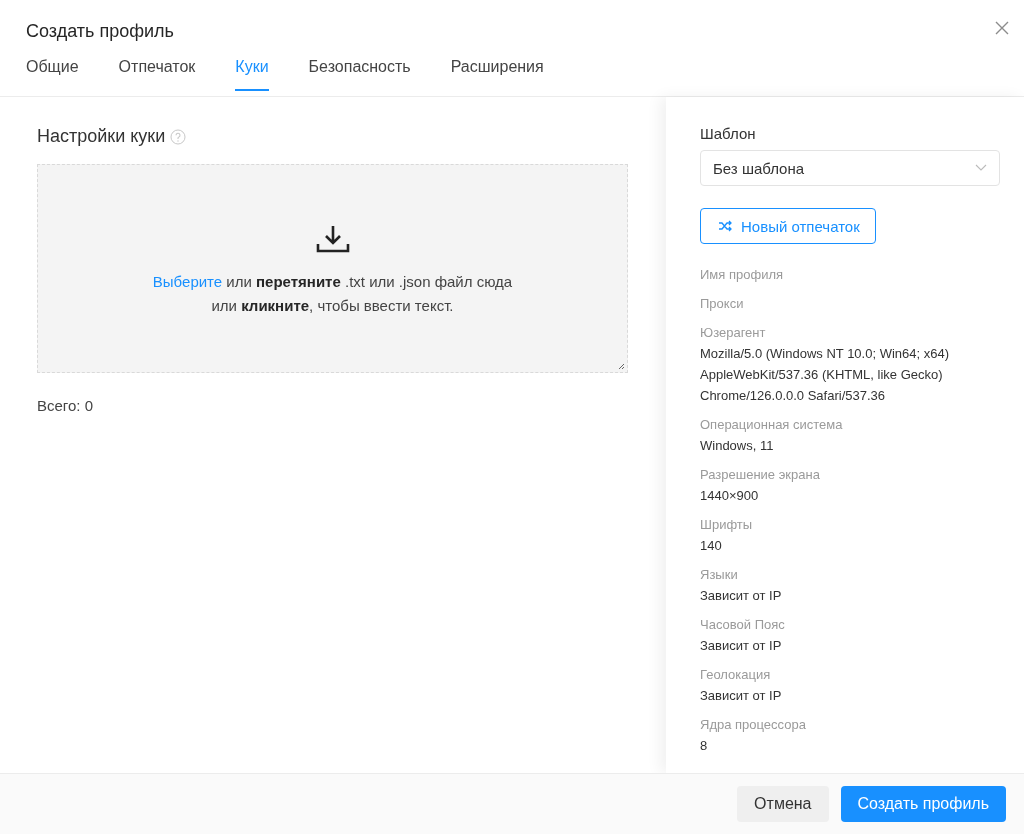 The image size is (1024, 834). Describe the element at coordinates (728, 133) in the screenshot. I see `template-label: Шаблон` at that location.